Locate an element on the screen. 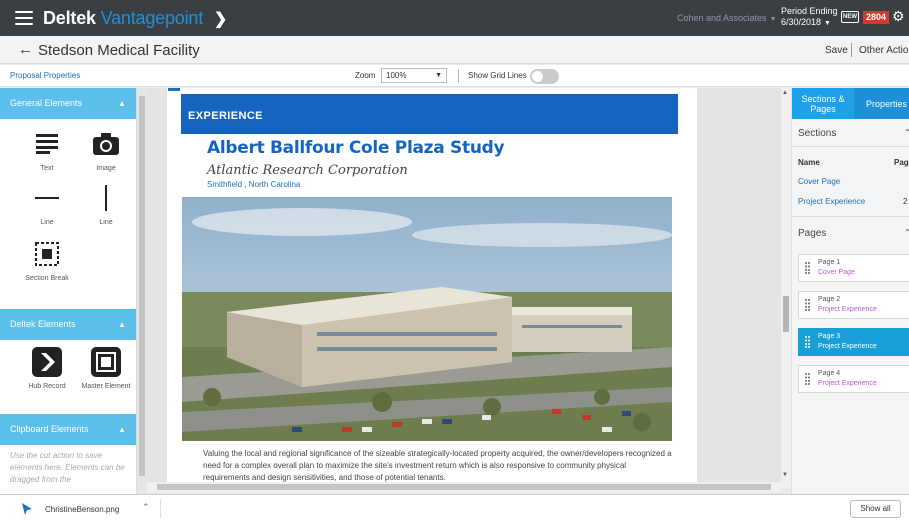 This screenshot has height=521, width=909. general-elements-header: General Elements ▲ is located at coordinates (68, 103).